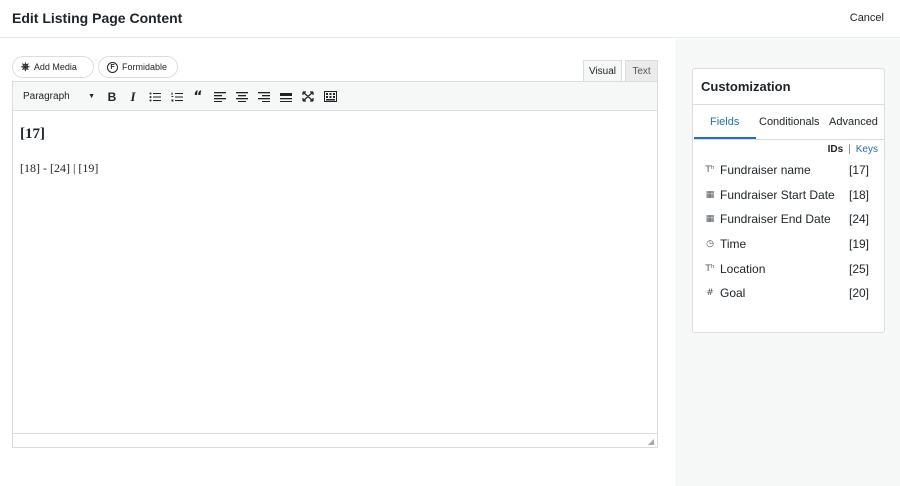 This screenshot has height=486, width=900. What do you see at coordinates (858, 269) in the screenshot?
I see `field-id: [25]` at bounding box center [858, 269].